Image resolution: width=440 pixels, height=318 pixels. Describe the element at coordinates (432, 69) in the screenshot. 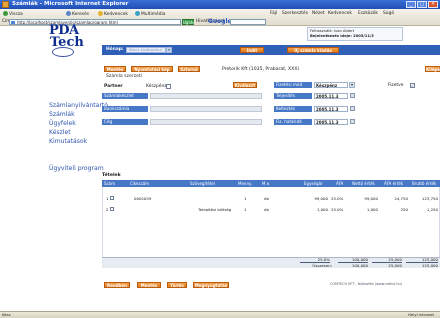

I see `exit-button: Kilépés` at that location.